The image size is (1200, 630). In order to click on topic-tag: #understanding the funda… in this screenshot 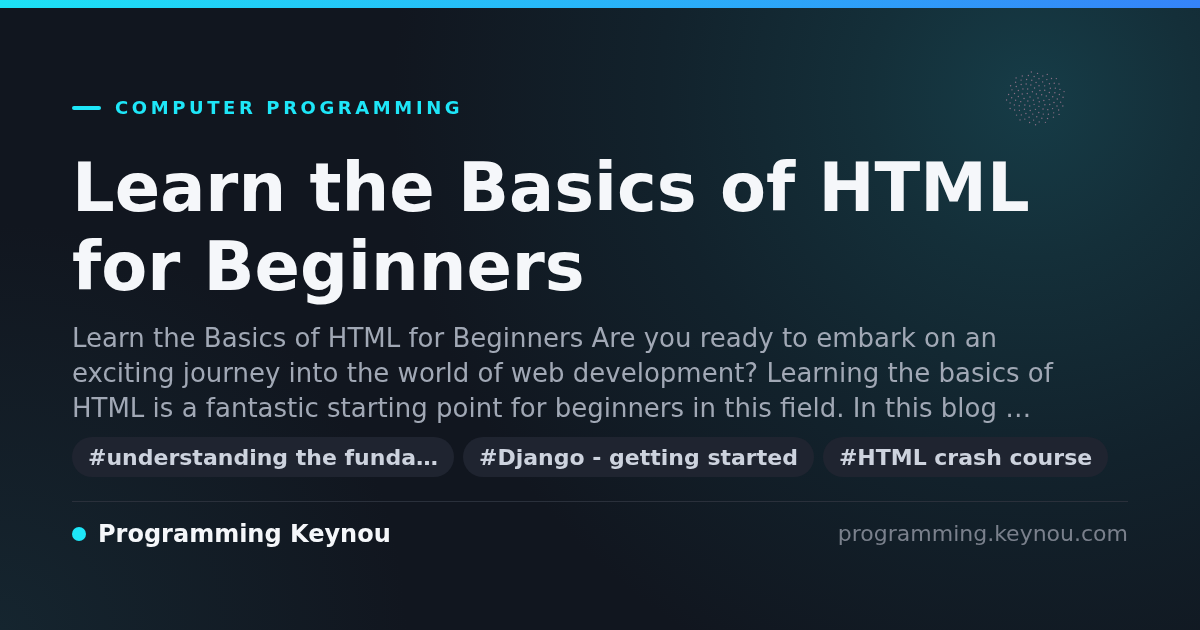, I will do `click(263, 457)`.